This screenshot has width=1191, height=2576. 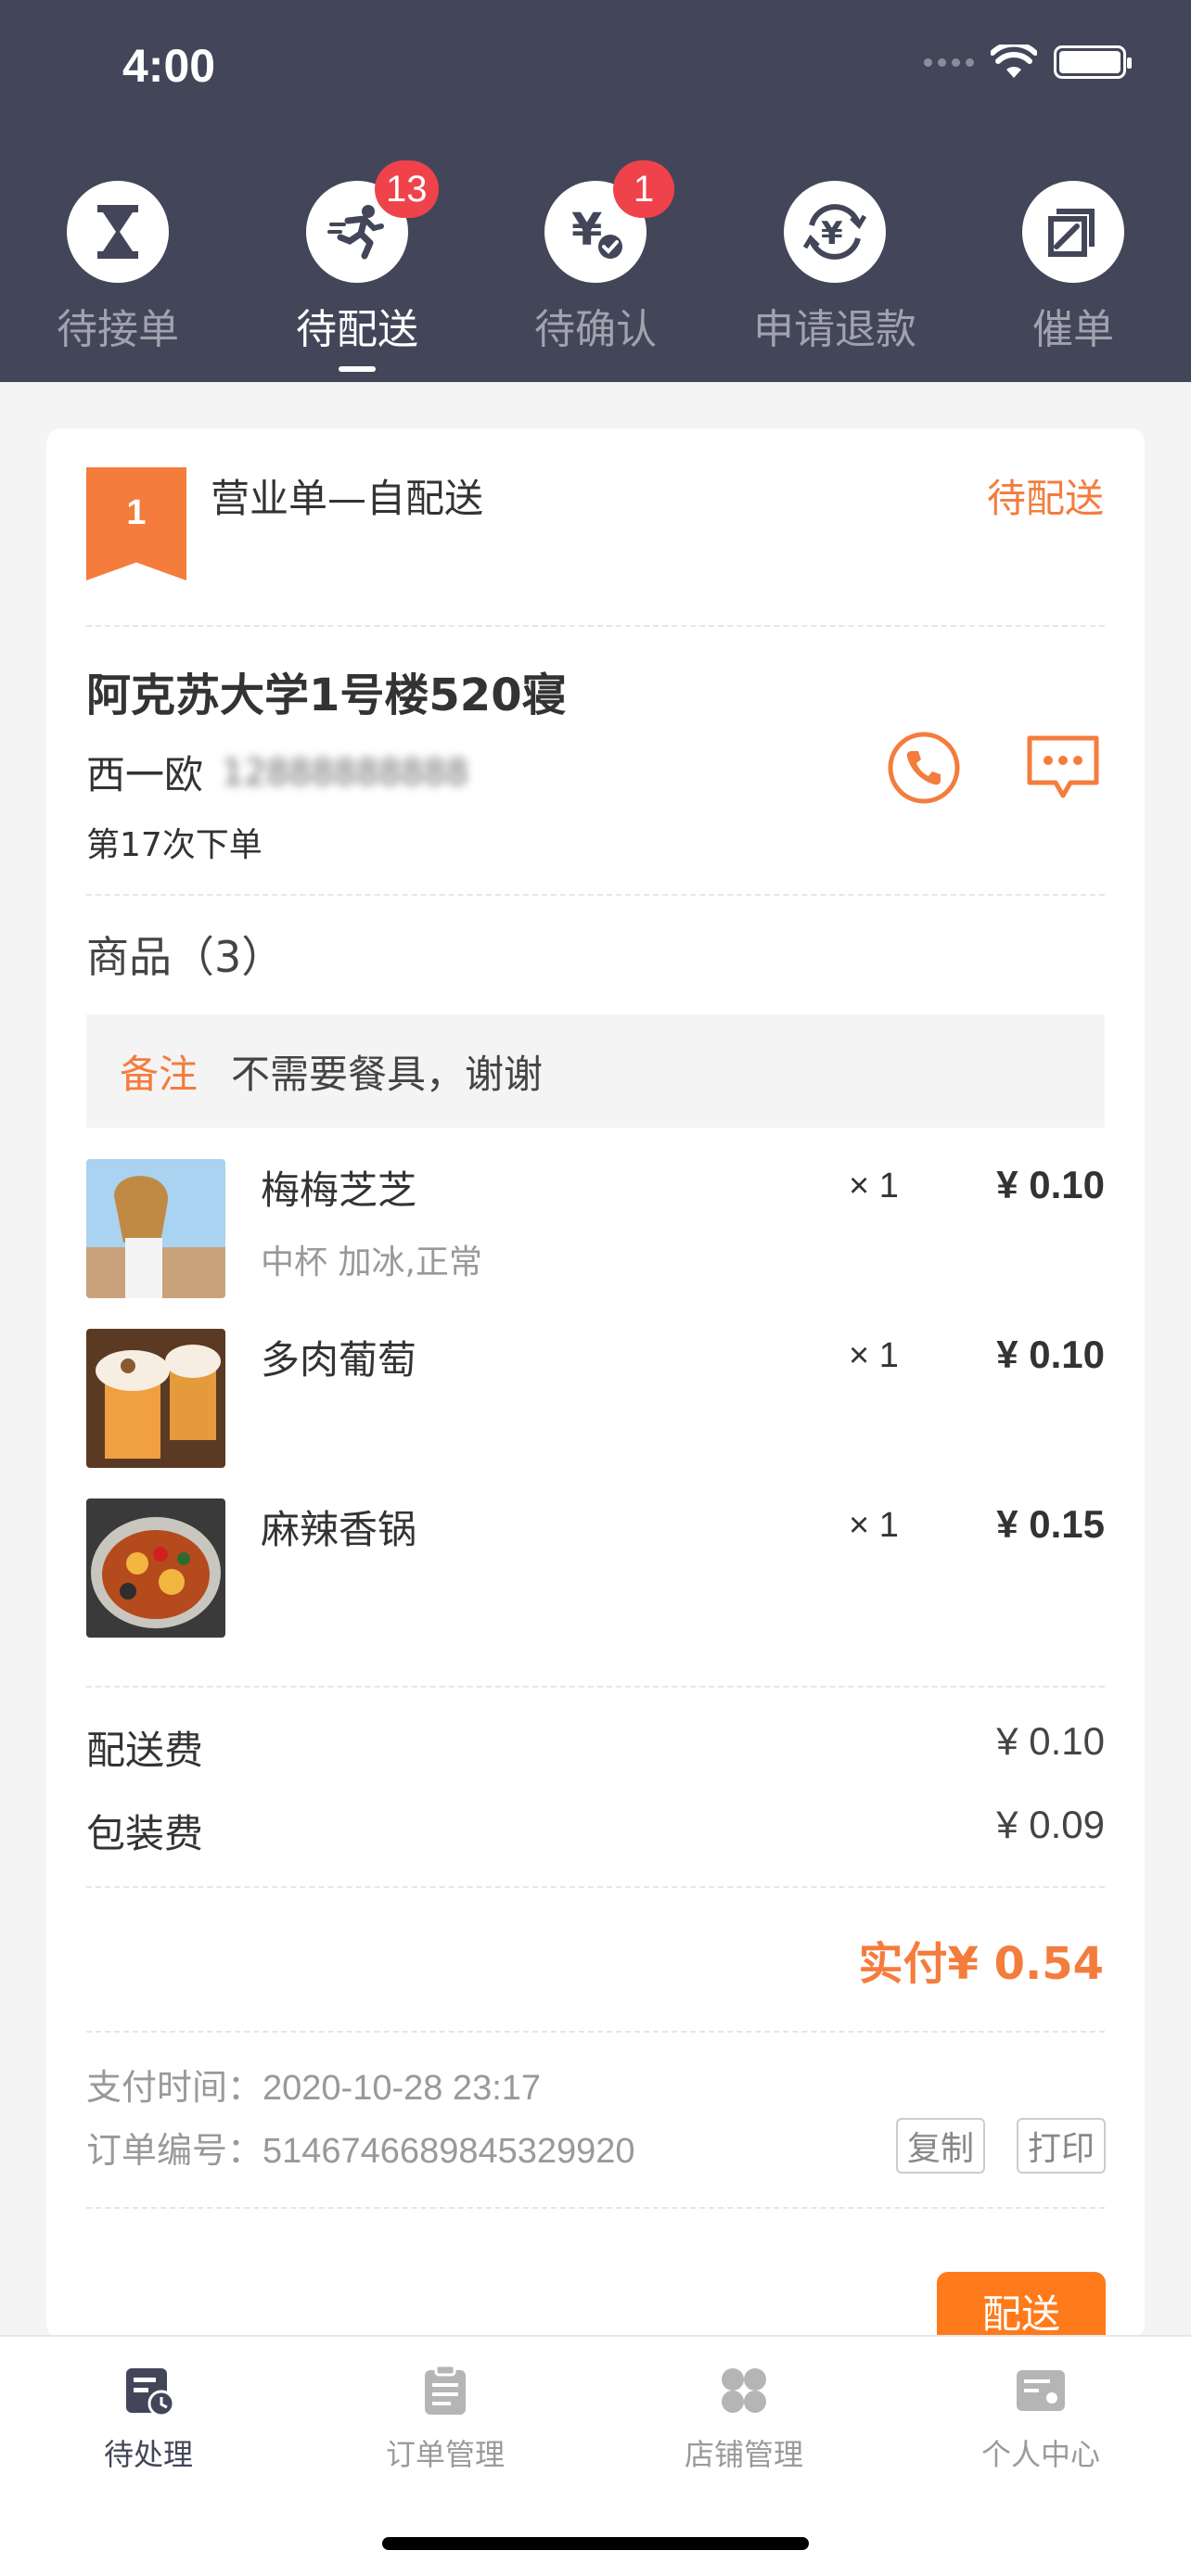 What do you see at coordinates (357, 369) in the screenshot?
I see `active-tab-indicator` at bounding box center [357, 369].